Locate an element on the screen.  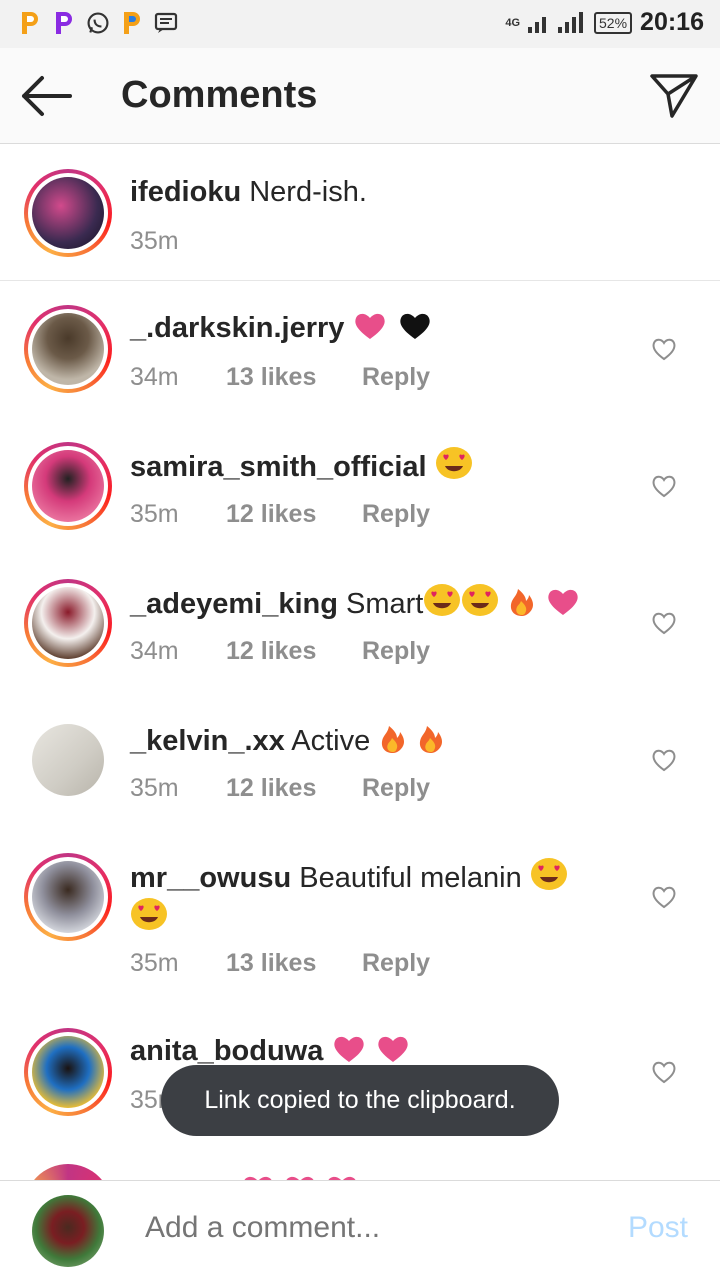
network-type: 4G is located at coordinates (513, 22).